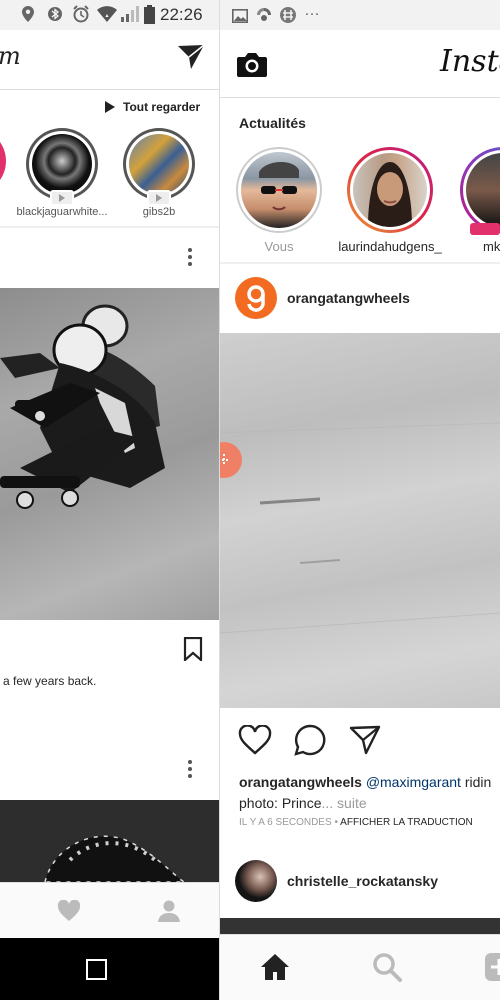 The height and width of the screenshot is (1000, 500). Describe the element at coordinates (285, 822) in the screenshot. I see `post-time: IL Y A 6 SECONDES` at that location.